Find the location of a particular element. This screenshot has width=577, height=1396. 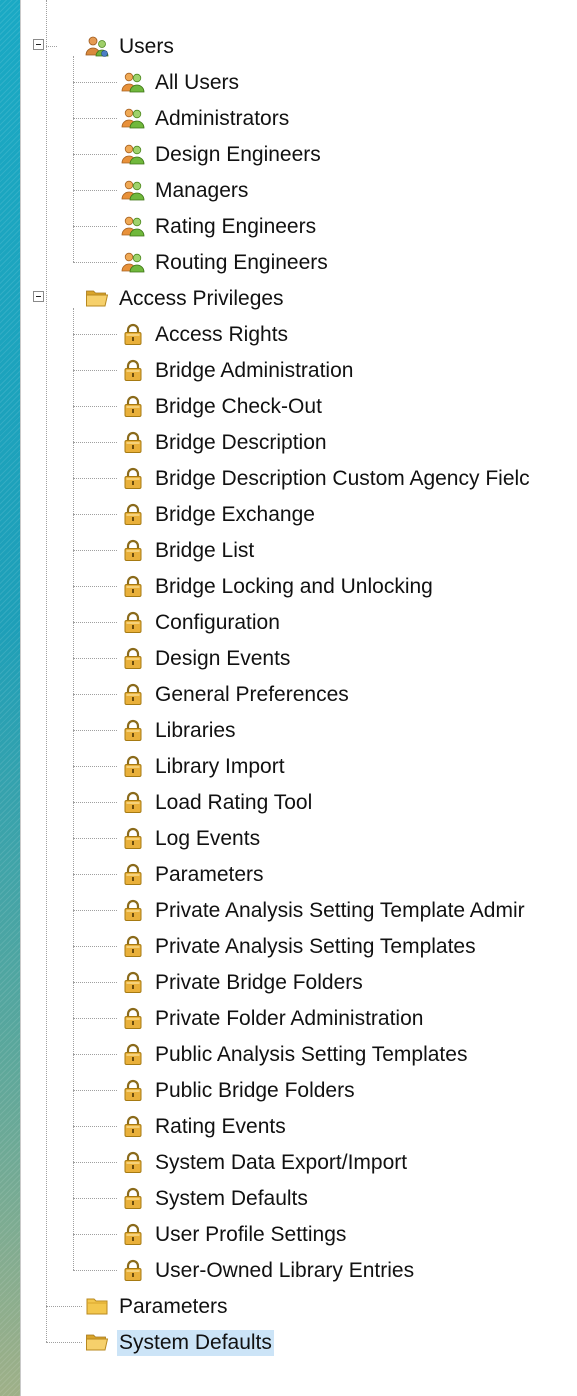

tree-item-label: Public Analysis Setting Templates is located at coordinates (311, 1054).